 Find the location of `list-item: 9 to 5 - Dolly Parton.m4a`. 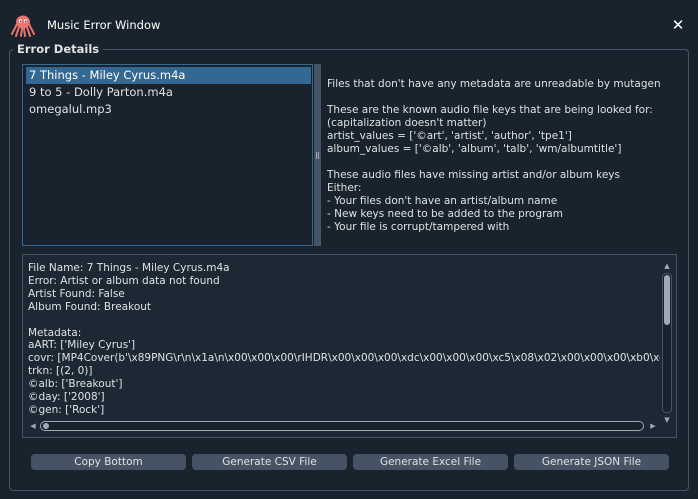

list-item: 9 to 5 - Dolly Parton.m4a is located at coordinates (168, 92).